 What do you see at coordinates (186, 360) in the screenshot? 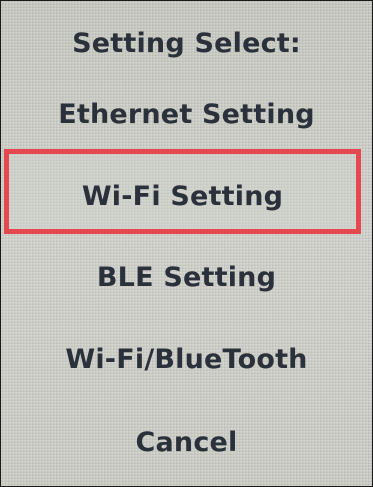
I see `menu-item-wifi-bluetooth: Wi-Fi/BlueTooth` at bounding box center [186, 360].